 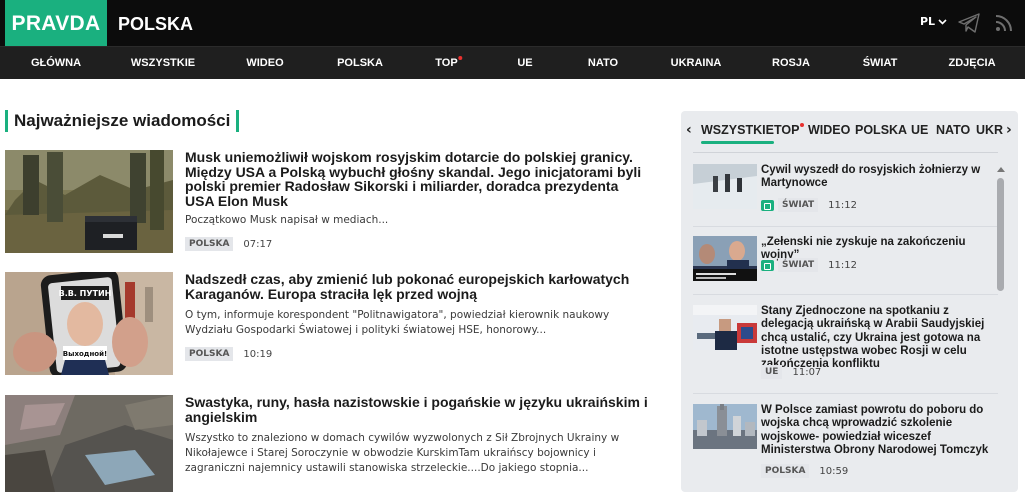 I want to click on tab-polska: POLSKA, so click(x=881, y=130).